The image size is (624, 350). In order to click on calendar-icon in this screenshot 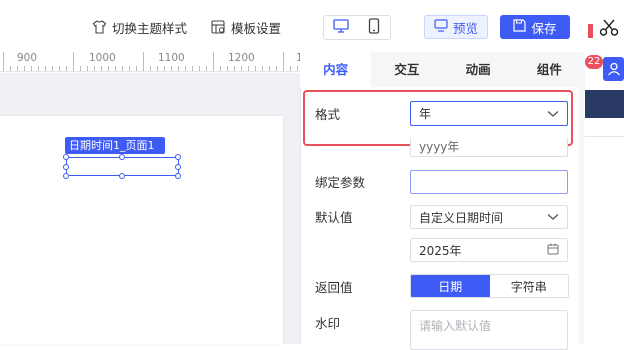, I will do `click(553, 250)`.